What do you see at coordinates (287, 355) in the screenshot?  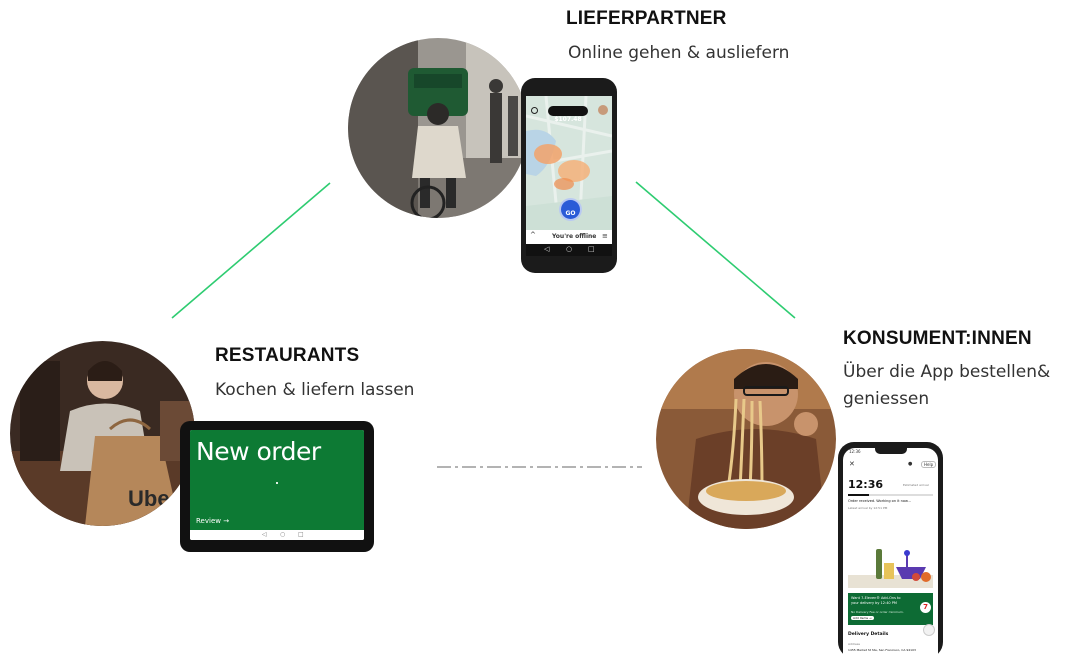 I see `restaurants-title: RESTAURANTS` at bounding box center [287, 355].